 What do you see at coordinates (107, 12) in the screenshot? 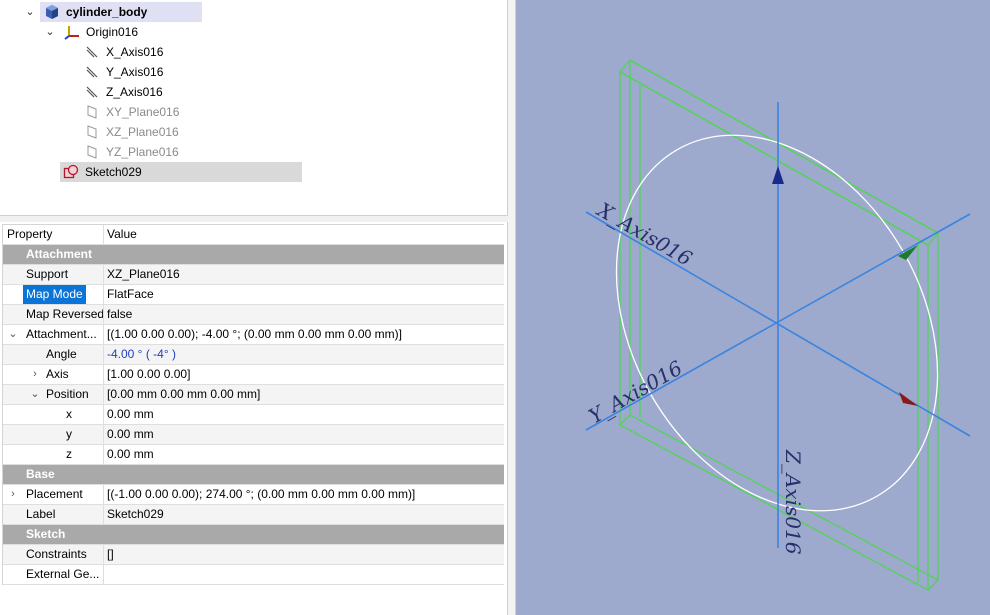
I see `tree-item-label: cylinder_body` at bounding box center [107, 12].